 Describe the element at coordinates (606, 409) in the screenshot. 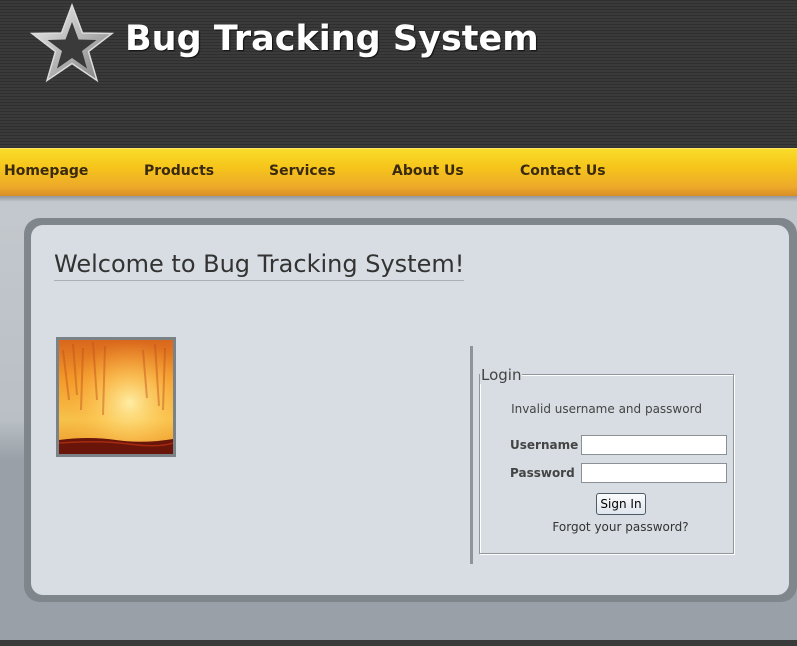

I see `login-error-message: Invalid username and password` at that location.